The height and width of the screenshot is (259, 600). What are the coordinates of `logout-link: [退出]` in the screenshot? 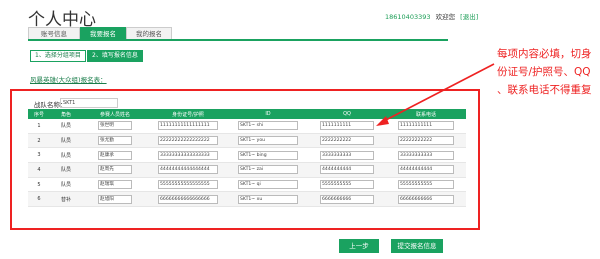 It's located at (469, 17).